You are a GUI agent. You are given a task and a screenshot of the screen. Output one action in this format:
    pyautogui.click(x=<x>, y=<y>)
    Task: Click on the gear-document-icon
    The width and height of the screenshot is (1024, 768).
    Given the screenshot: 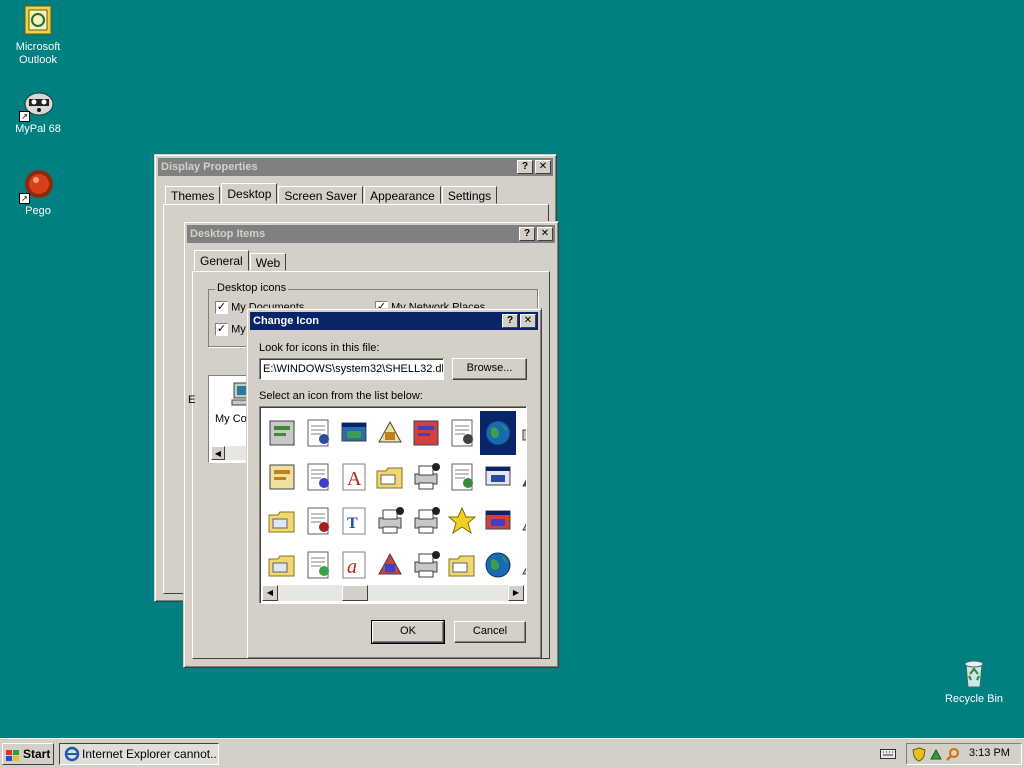 What is the action you would take?
    pyautogui.click(x=318, y=433)
    